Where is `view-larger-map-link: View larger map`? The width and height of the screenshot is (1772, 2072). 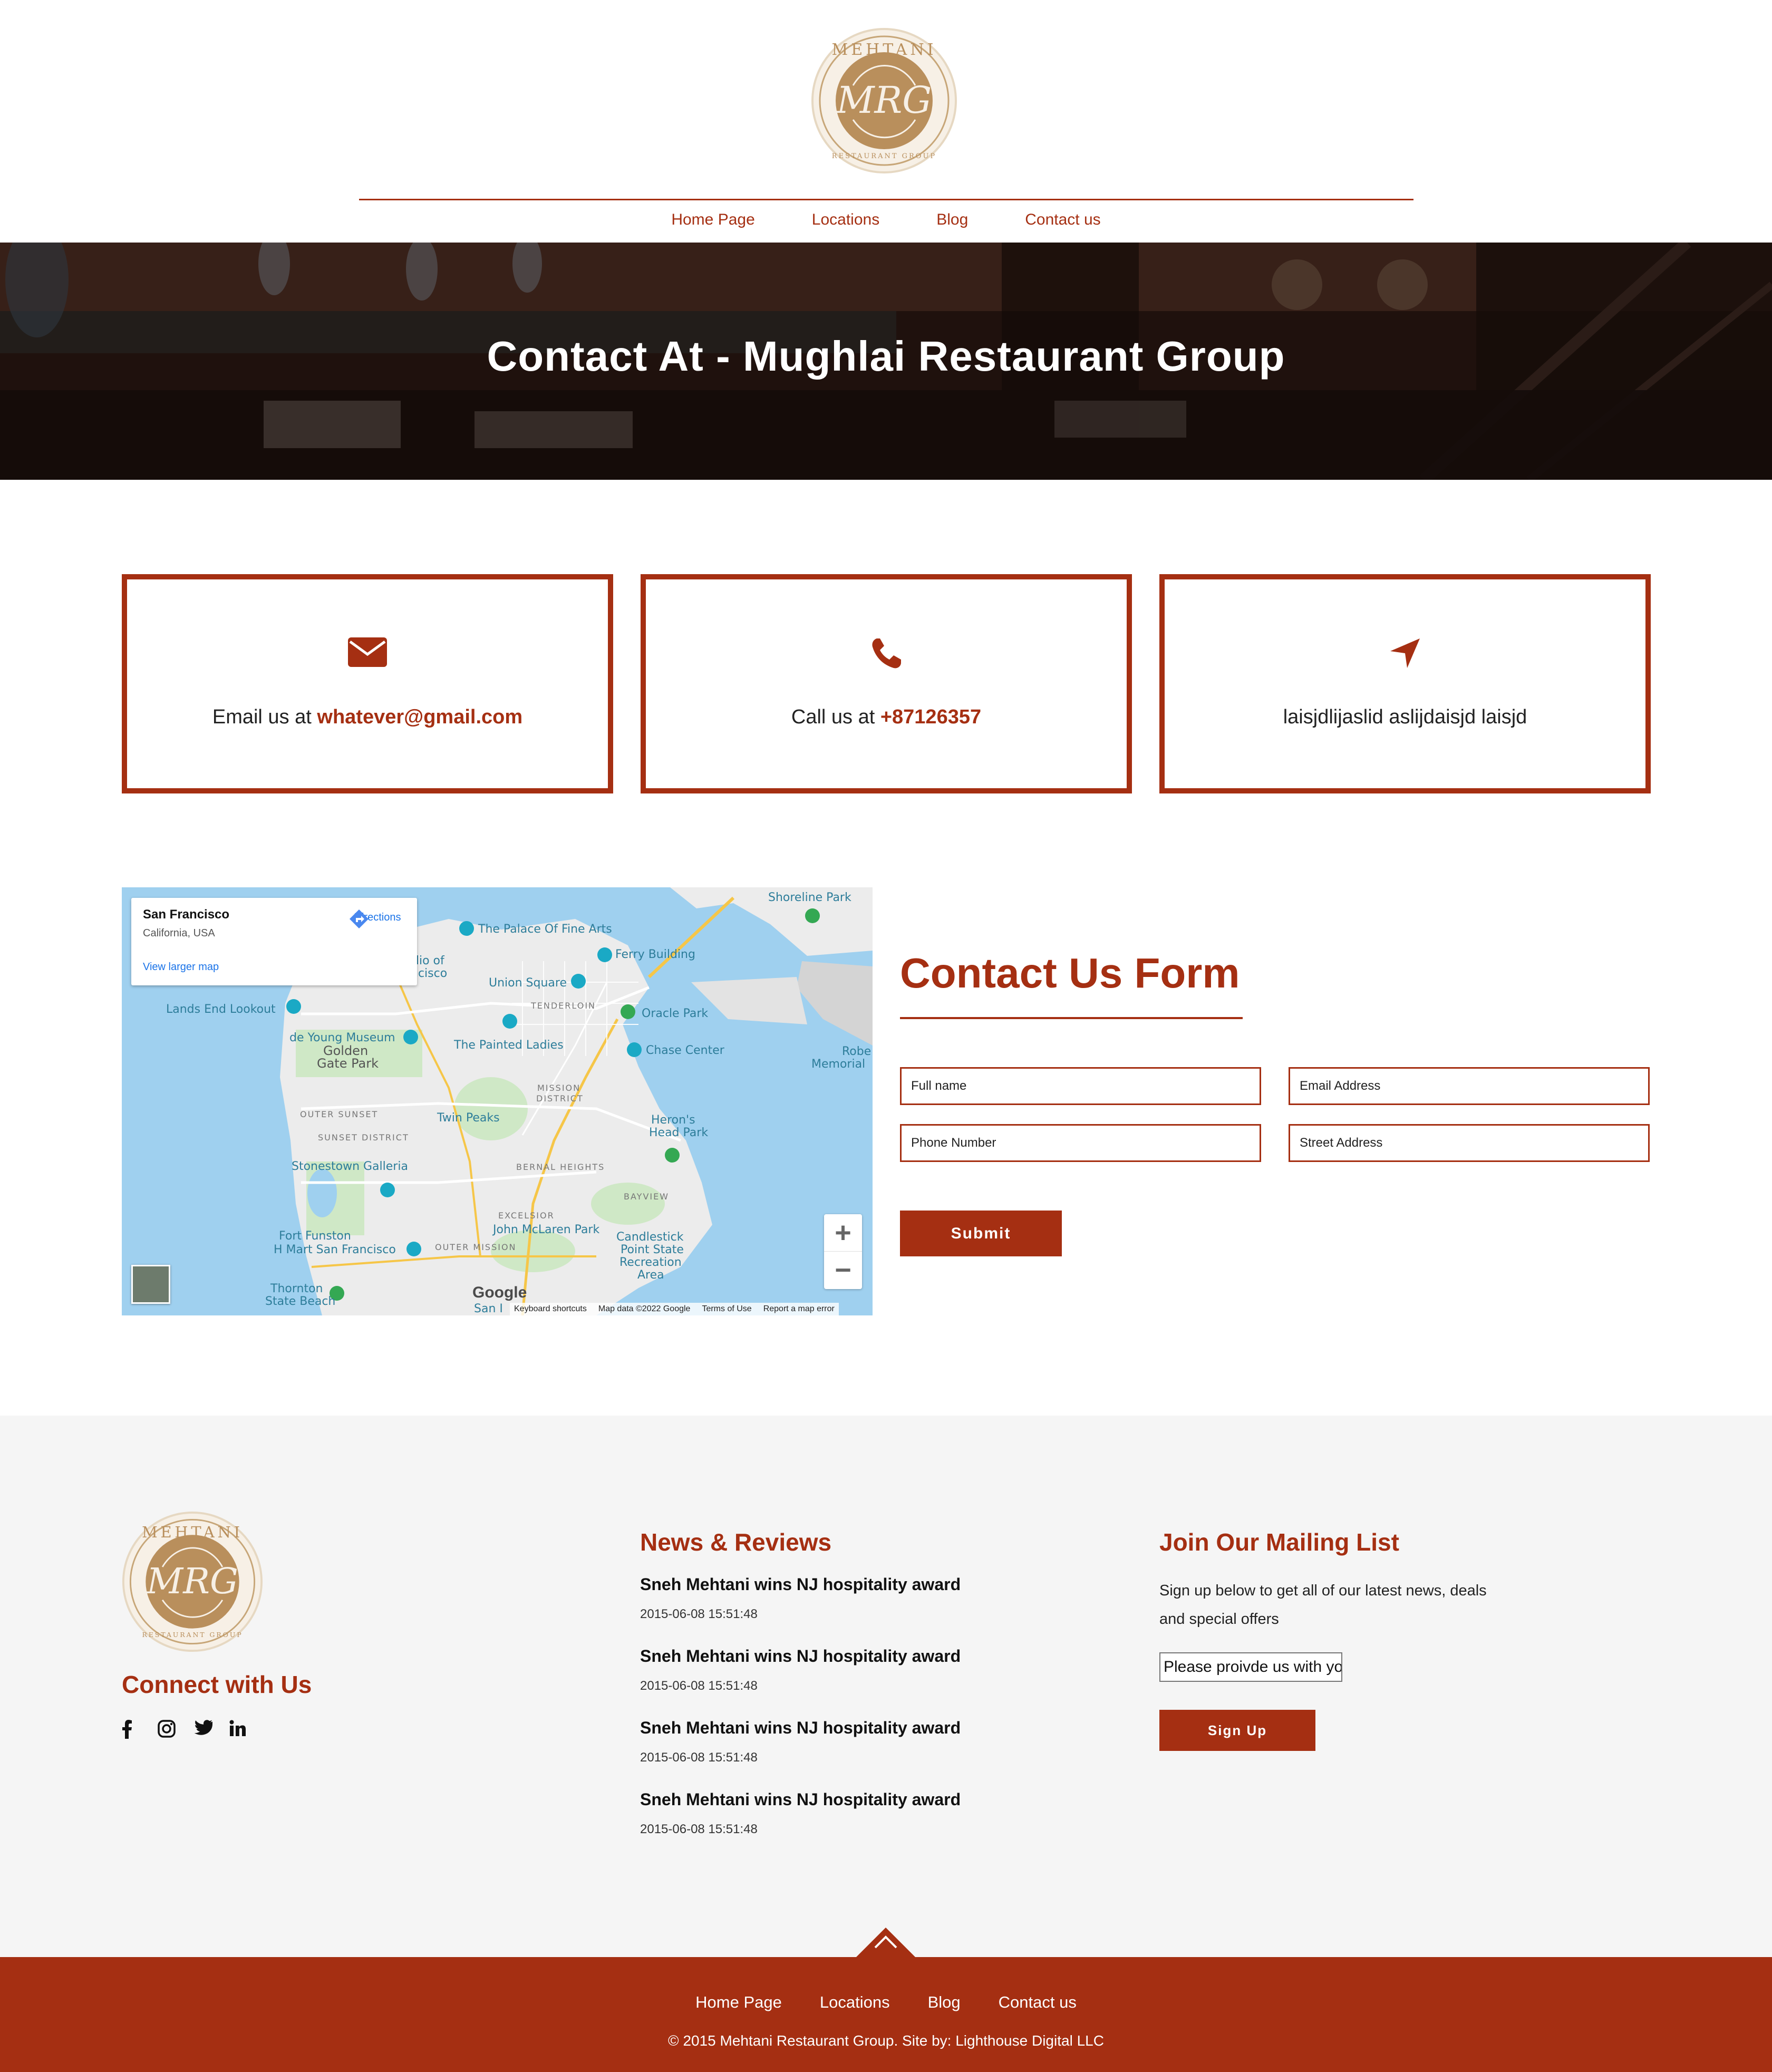 view-larger-map-link: View larger map is located at coordinates (181, 967).